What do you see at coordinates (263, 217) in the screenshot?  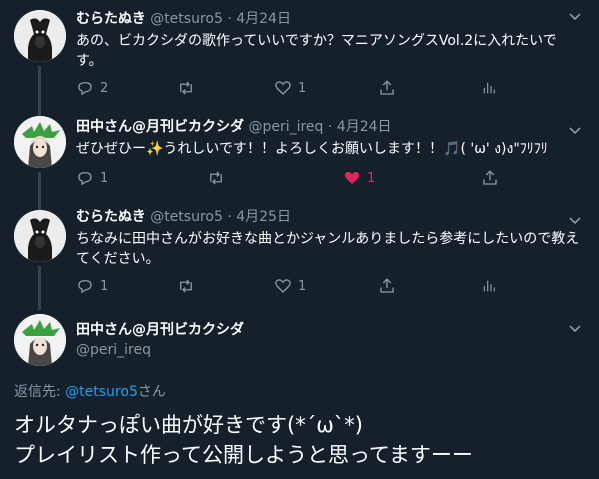 I see `timestamp: 4月25日` at bounding box center [263, 217].